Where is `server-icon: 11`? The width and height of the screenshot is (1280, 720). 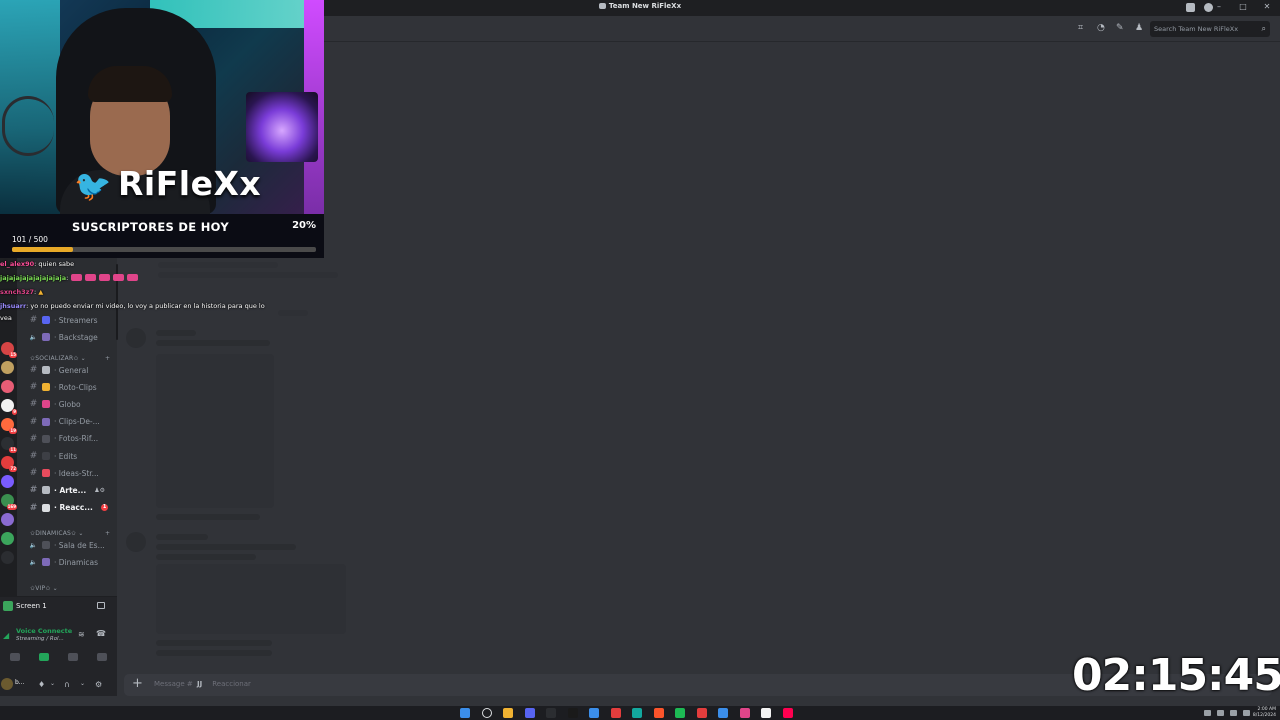
server-icon: 11 is located at coordinates (9, 445).